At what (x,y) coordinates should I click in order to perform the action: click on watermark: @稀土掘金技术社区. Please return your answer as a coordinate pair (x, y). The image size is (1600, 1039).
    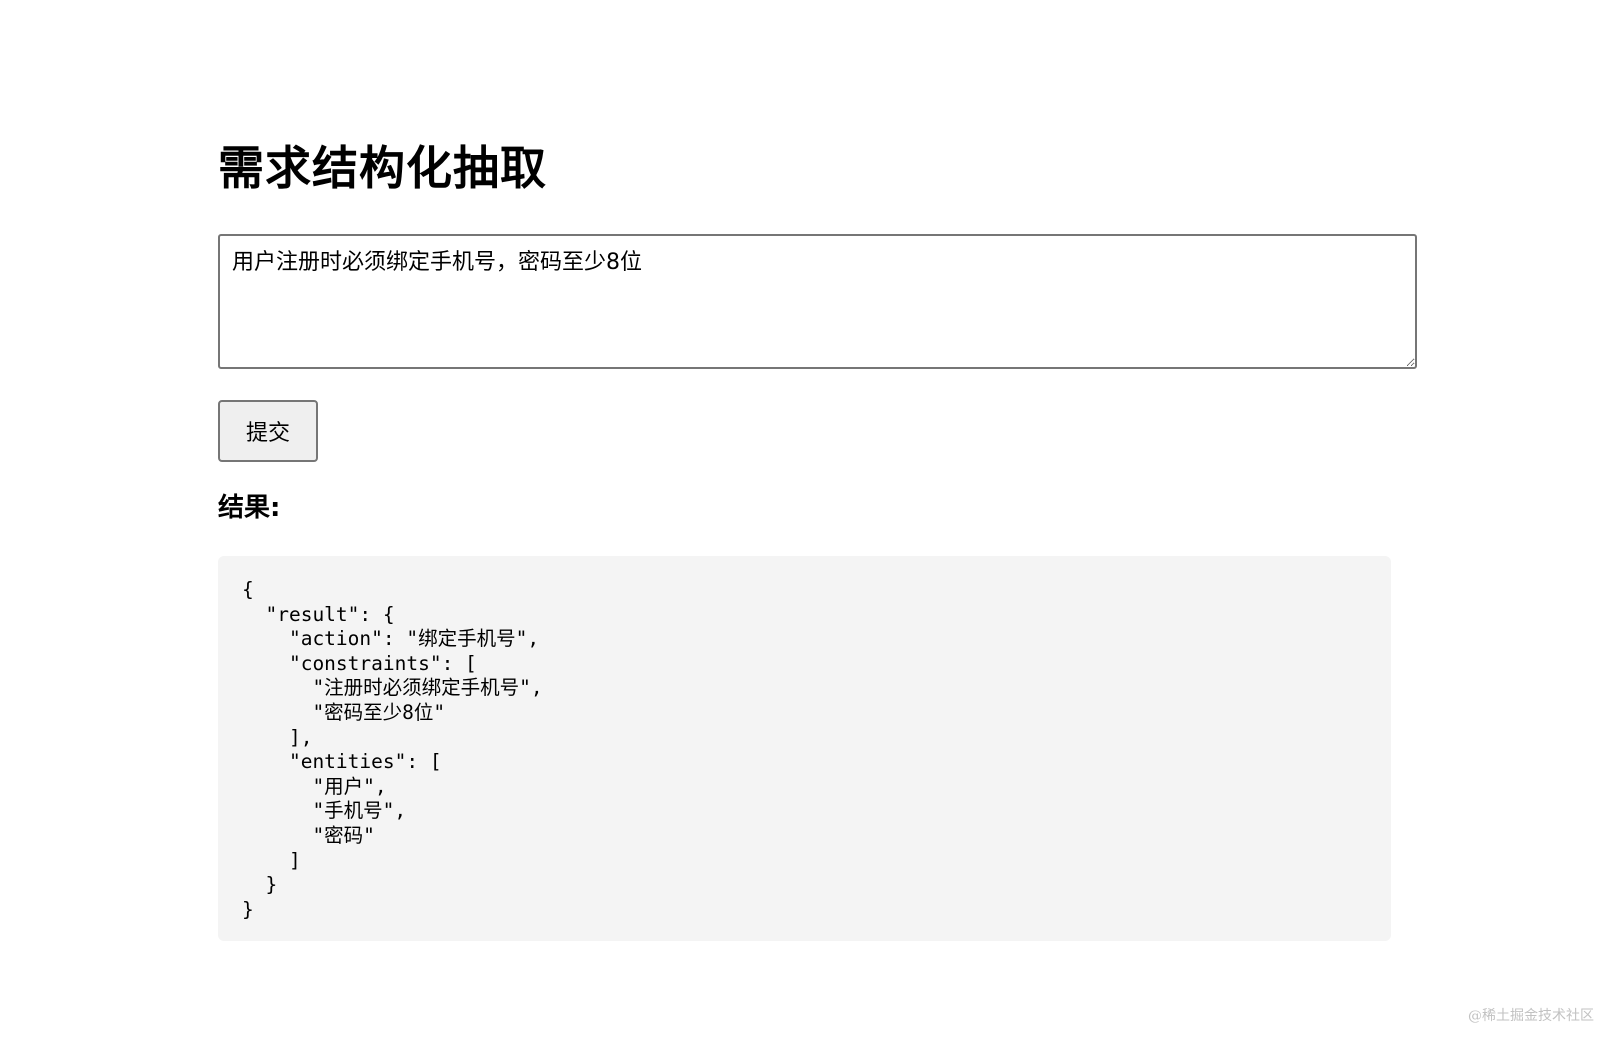
    Looking at the image, I should click on (1531, 1016).